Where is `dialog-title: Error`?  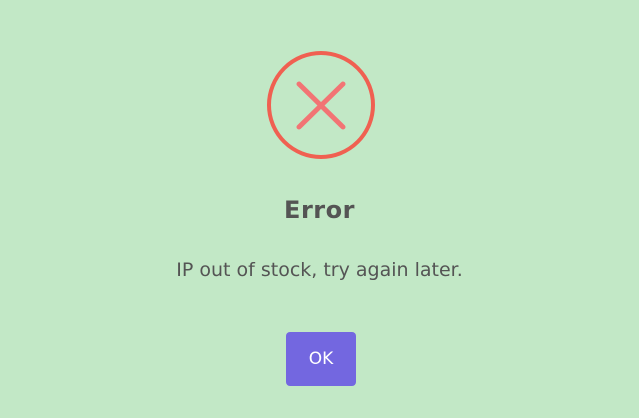 dialog-title: Error is located at coordinates (319, 210).